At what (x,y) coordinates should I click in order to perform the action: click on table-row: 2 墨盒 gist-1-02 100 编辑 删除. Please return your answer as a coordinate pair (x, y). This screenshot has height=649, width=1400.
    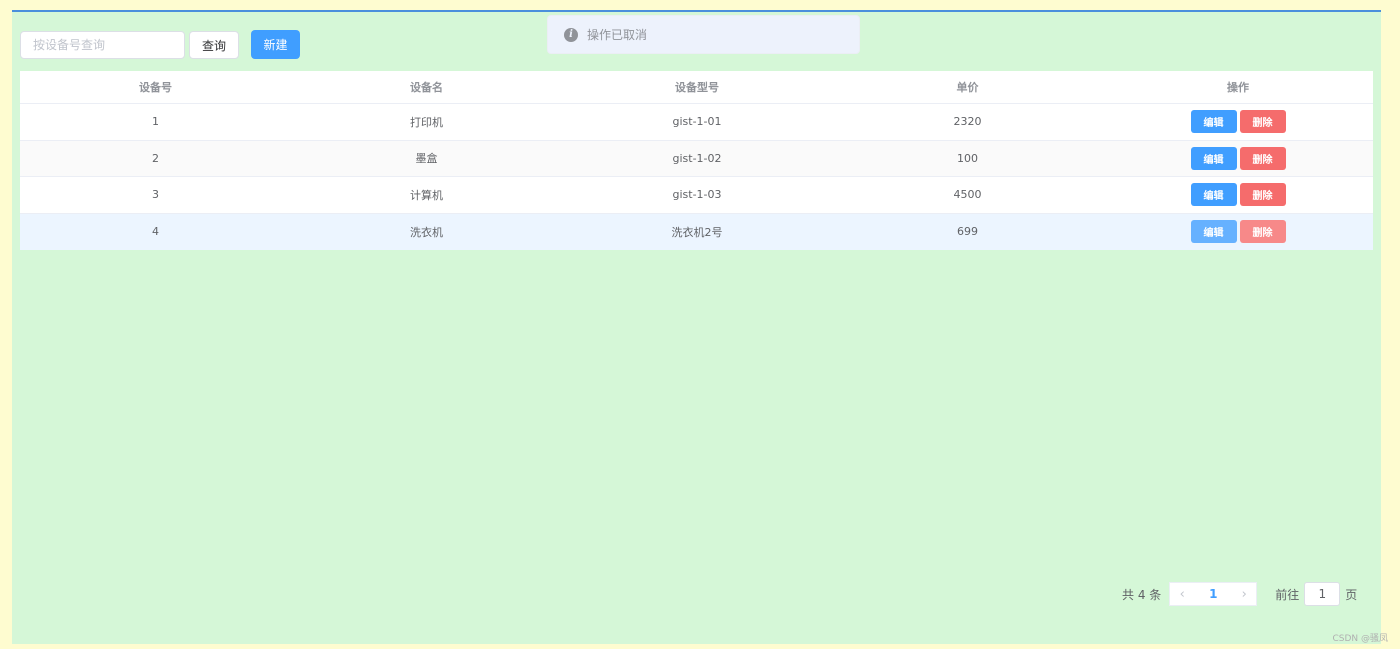
    Looking at the image, I should click on (696, 158).